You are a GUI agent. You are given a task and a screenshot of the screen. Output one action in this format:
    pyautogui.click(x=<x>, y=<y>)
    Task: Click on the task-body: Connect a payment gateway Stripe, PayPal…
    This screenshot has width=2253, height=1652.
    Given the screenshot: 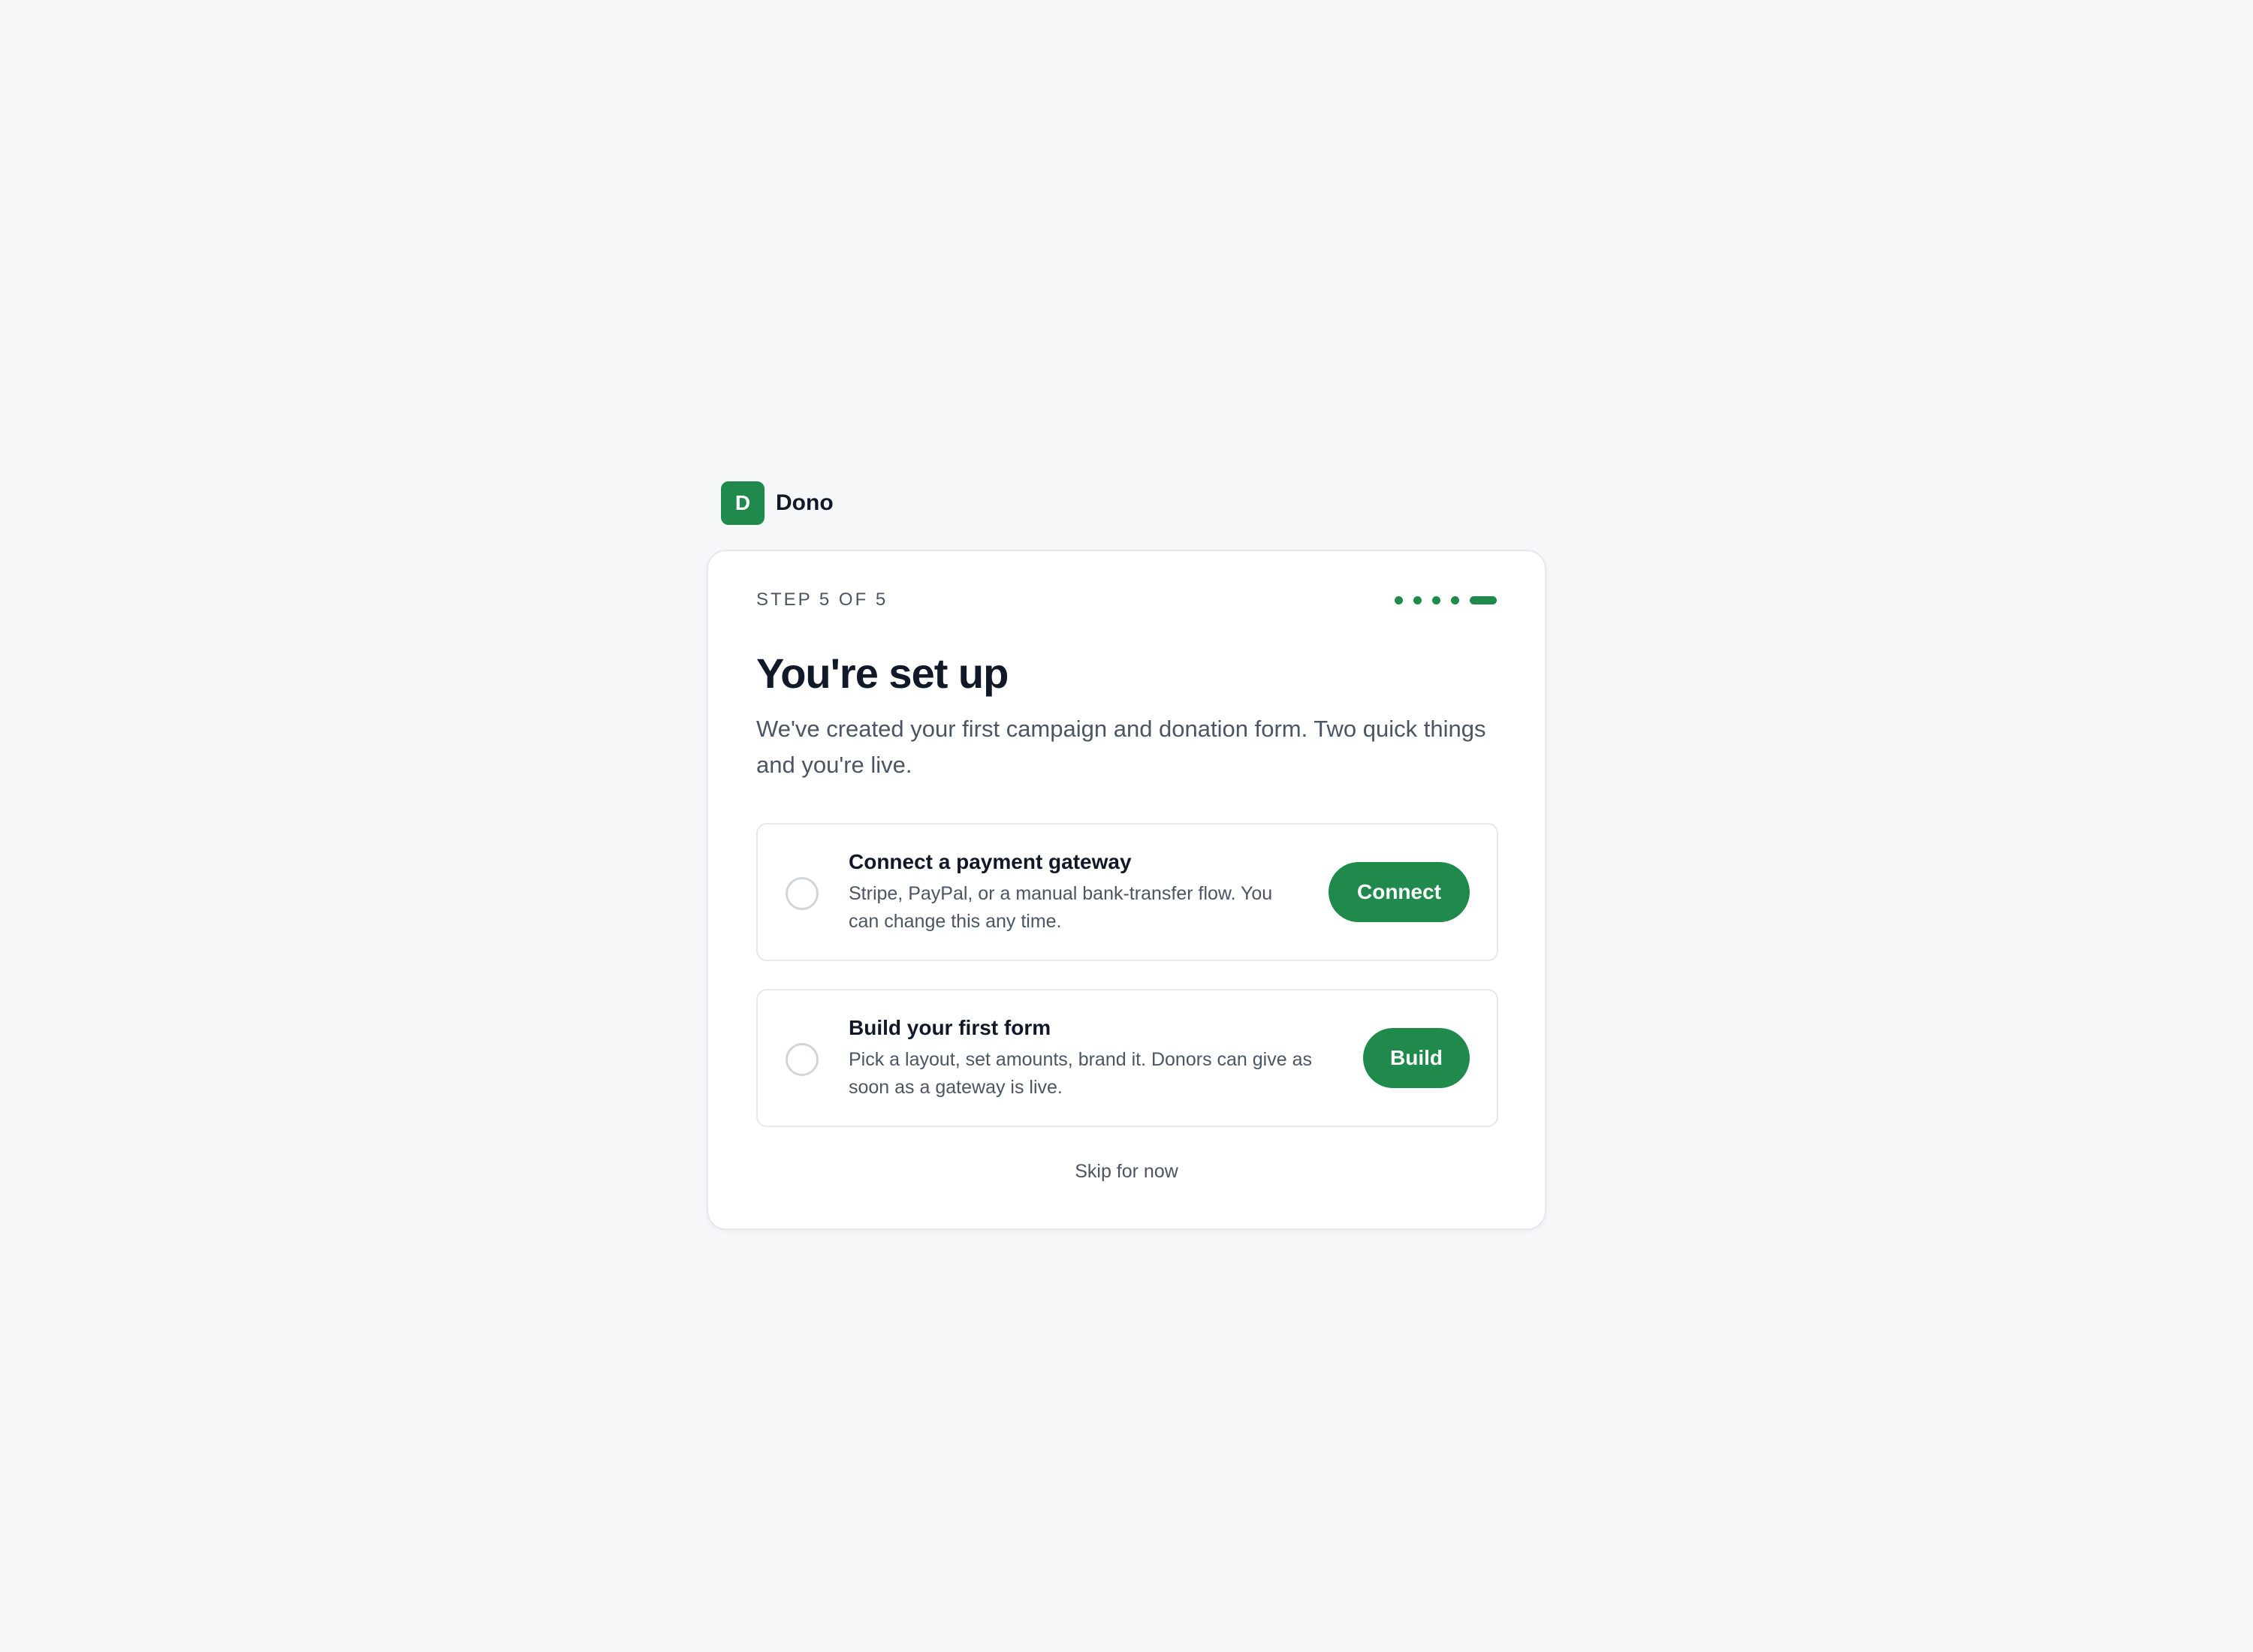 What is the action you would take?
    pyautogui.click(x=1074, y=892)
    